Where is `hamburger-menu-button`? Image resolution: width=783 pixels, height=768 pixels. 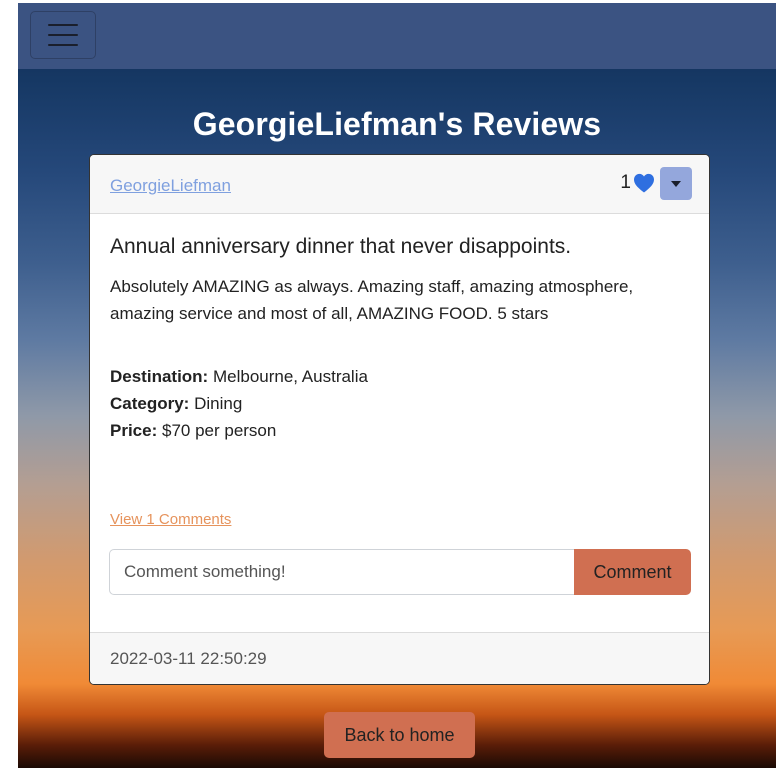
hamburger-menu-button is located at coordinates (63, 35).